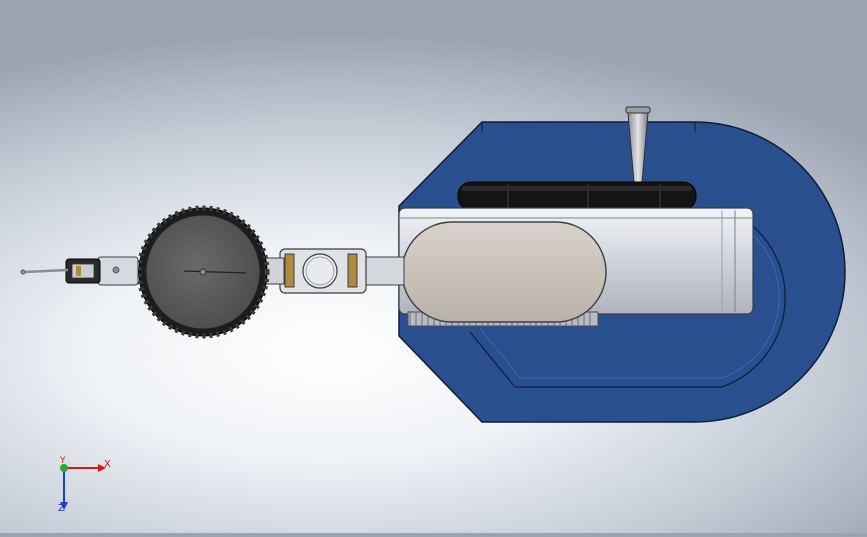 The width and height of the screenshot is (867, 537). Describe the element at coordinates (384, 271) in the screenshot. I see `stem-rod` at that location.